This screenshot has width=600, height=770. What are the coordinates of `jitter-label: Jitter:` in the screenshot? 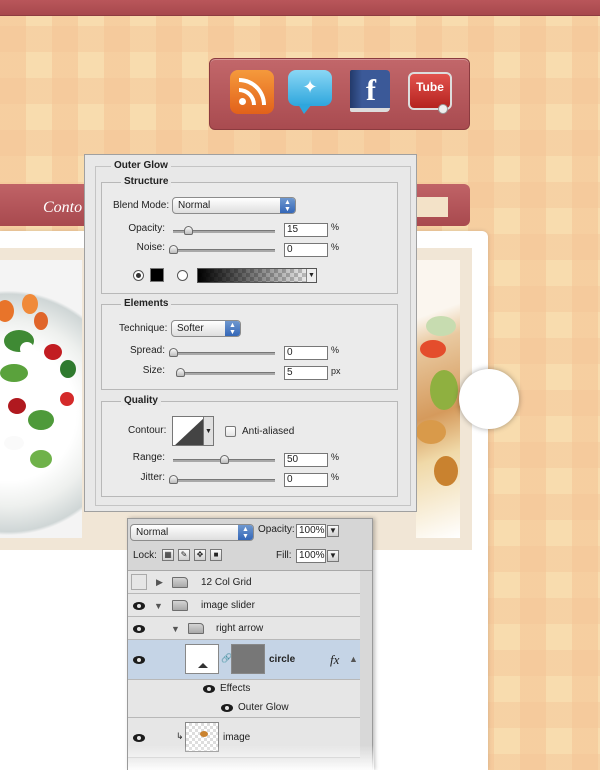 It's located at (152, 477).